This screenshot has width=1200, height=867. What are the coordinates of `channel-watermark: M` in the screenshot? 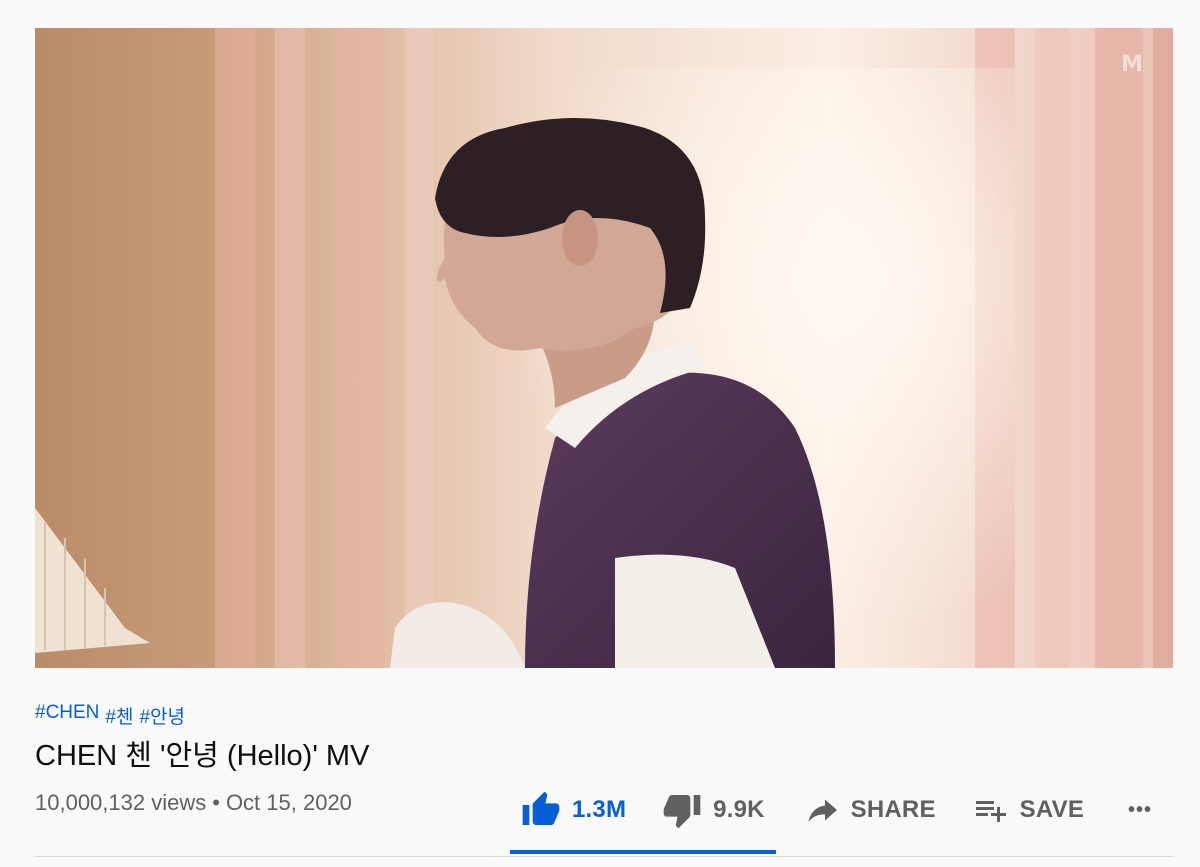 It's located at (1132, 64).